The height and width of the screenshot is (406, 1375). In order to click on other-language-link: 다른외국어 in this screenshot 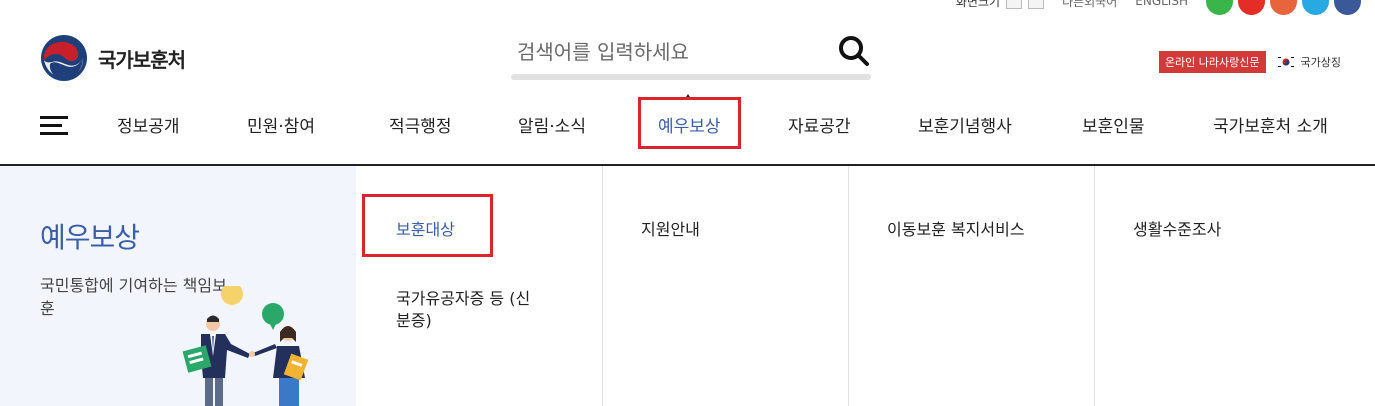, I will do `click(1089, 5)`.